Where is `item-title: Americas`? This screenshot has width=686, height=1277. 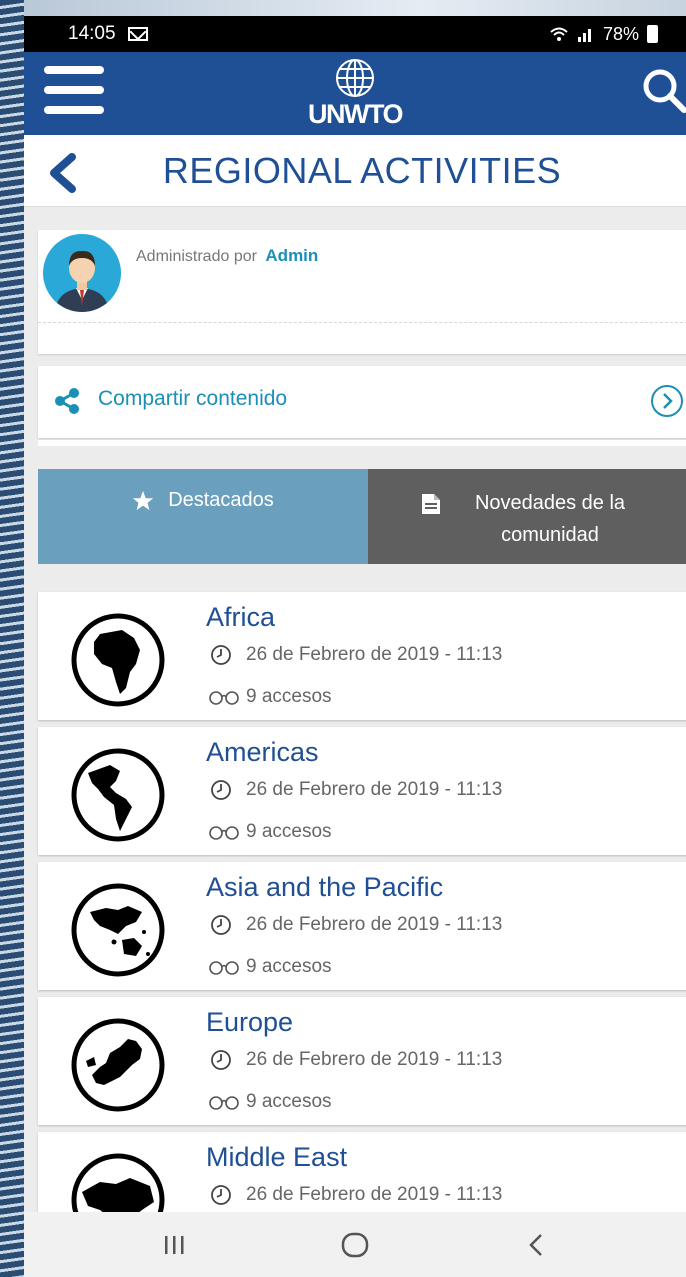 item-title: Americas is located at coordinates (262, 752).